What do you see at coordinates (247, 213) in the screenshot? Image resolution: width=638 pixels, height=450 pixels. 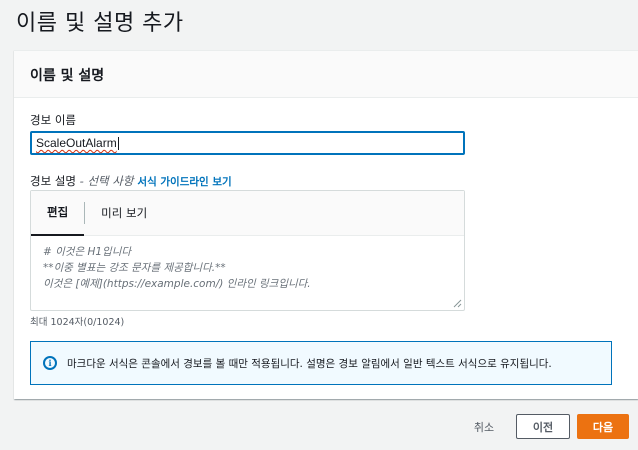 I see `editor-tabs: 편집 미리 보기` at bounding box center [247, 213].